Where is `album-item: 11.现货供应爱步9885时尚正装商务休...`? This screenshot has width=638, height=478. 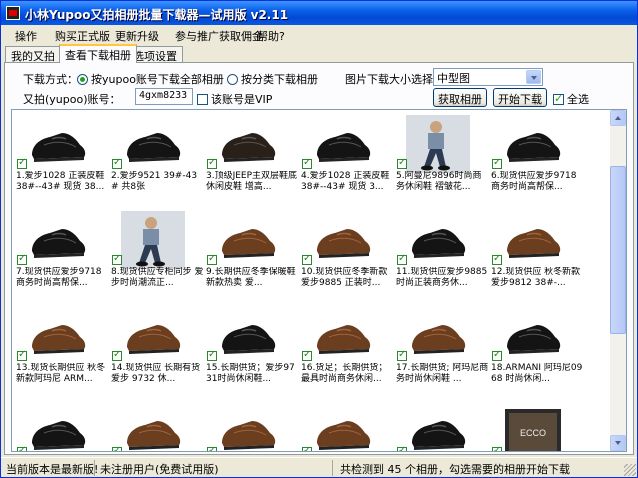 album-item: 11.现货供应爱步9885时尚正装商务休... is located at coordinates (443, 258).